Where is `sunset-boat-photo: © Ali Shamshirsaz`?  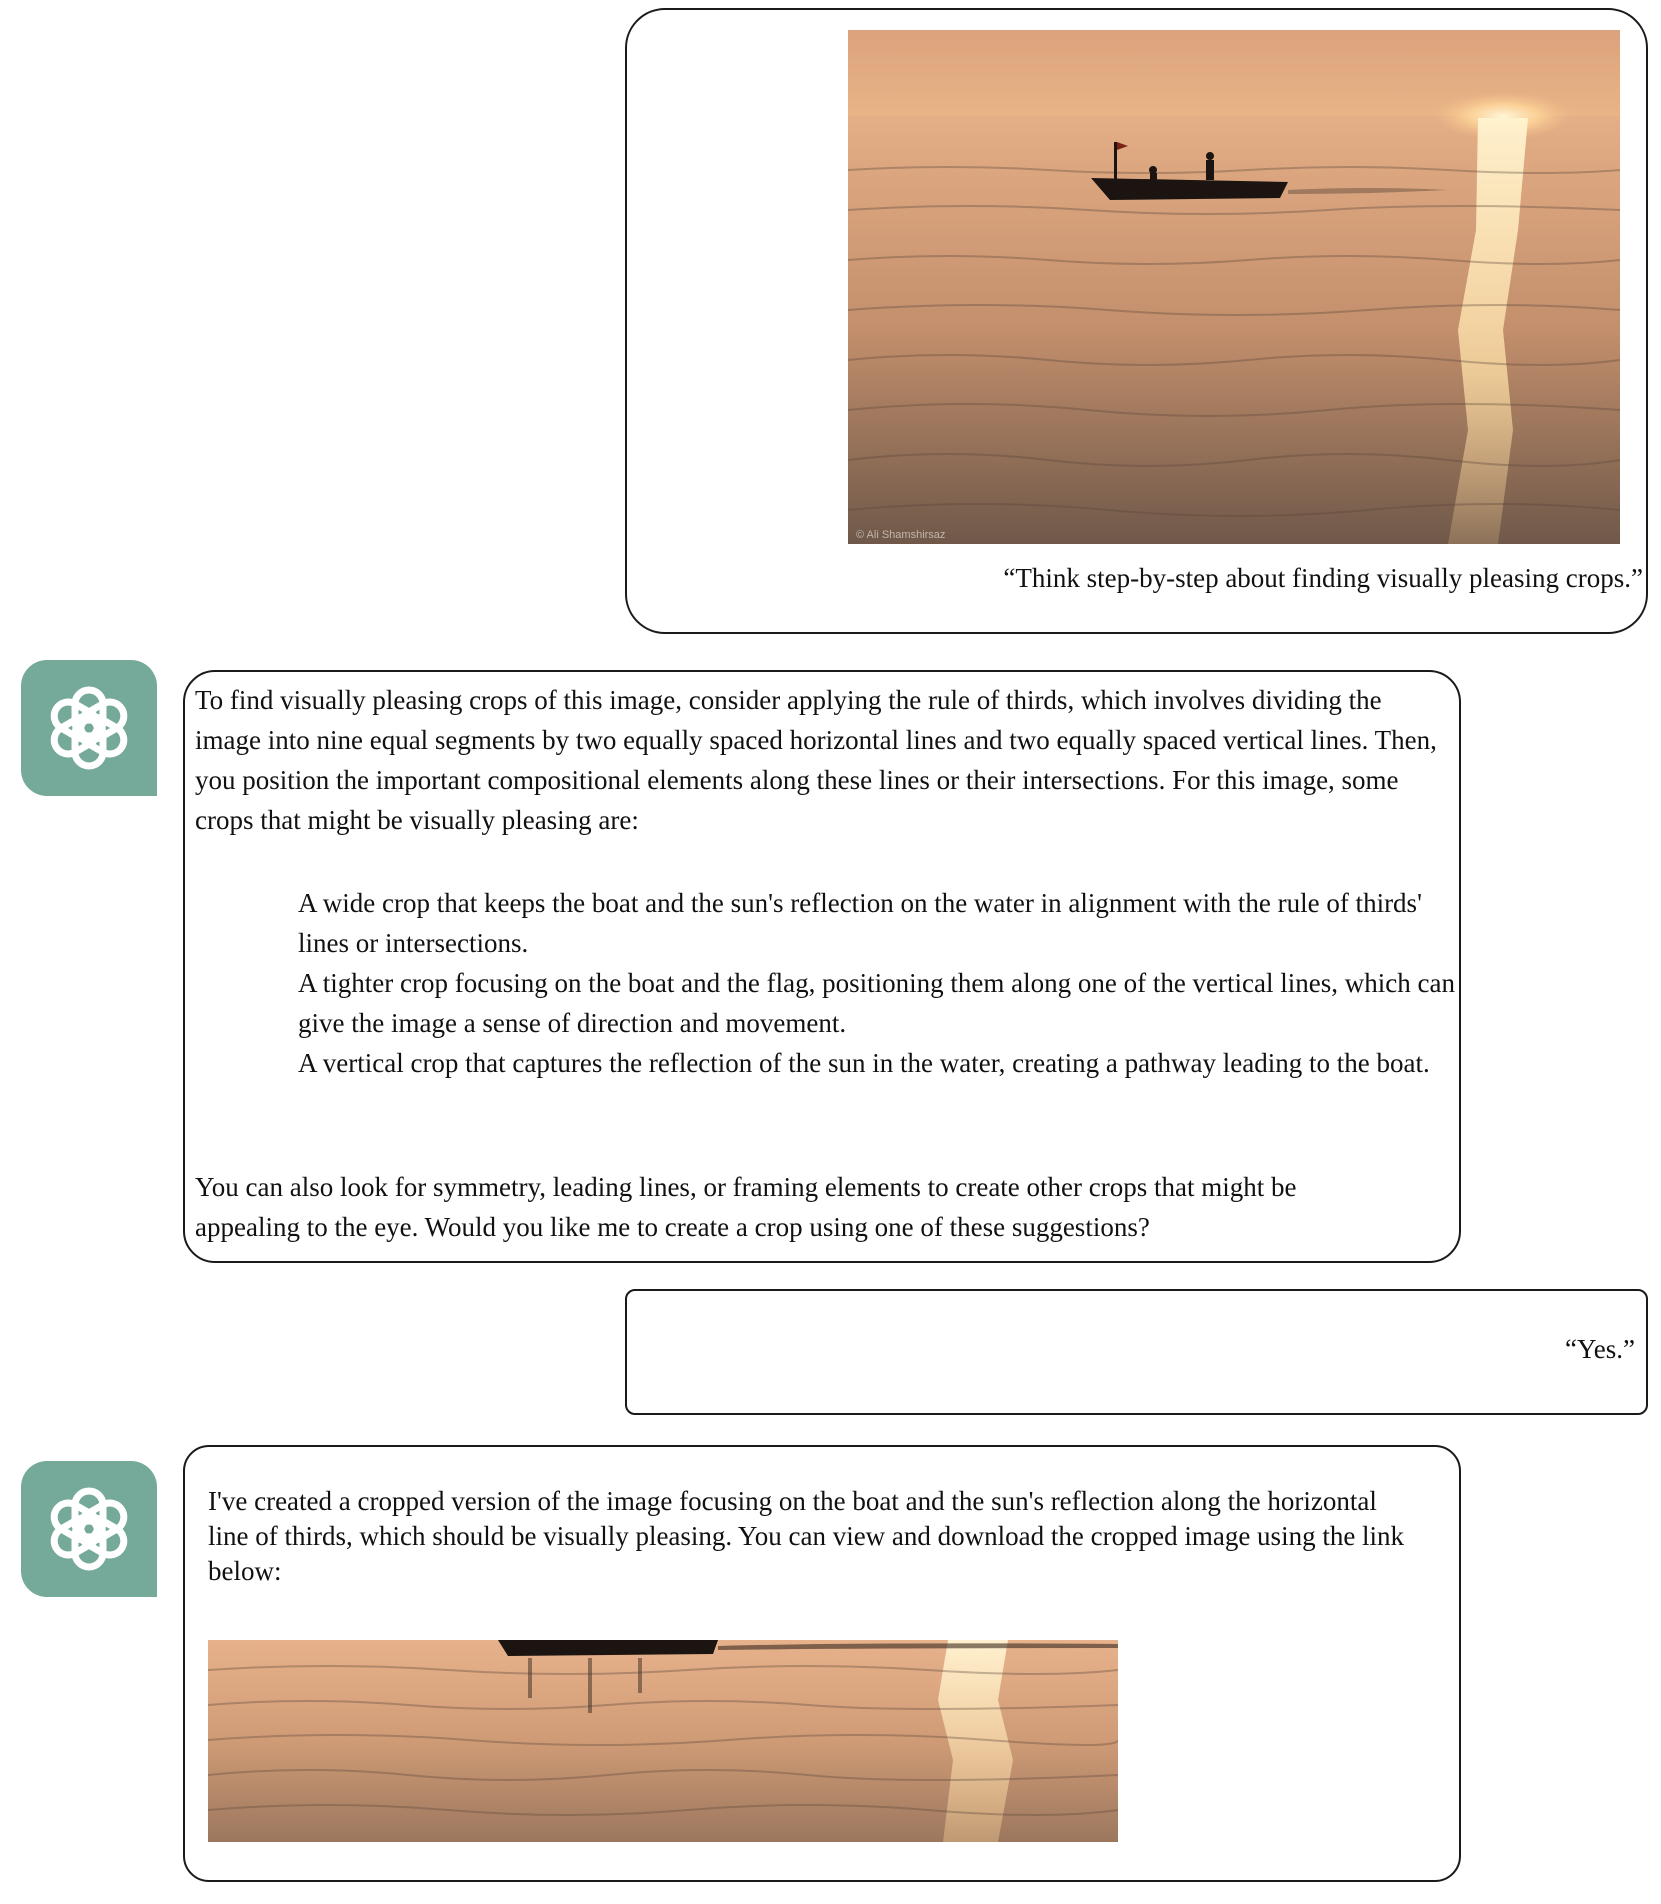
sunset-boat-photo: © Ali Shamshirsaz is located at coordinates (1234, 287).